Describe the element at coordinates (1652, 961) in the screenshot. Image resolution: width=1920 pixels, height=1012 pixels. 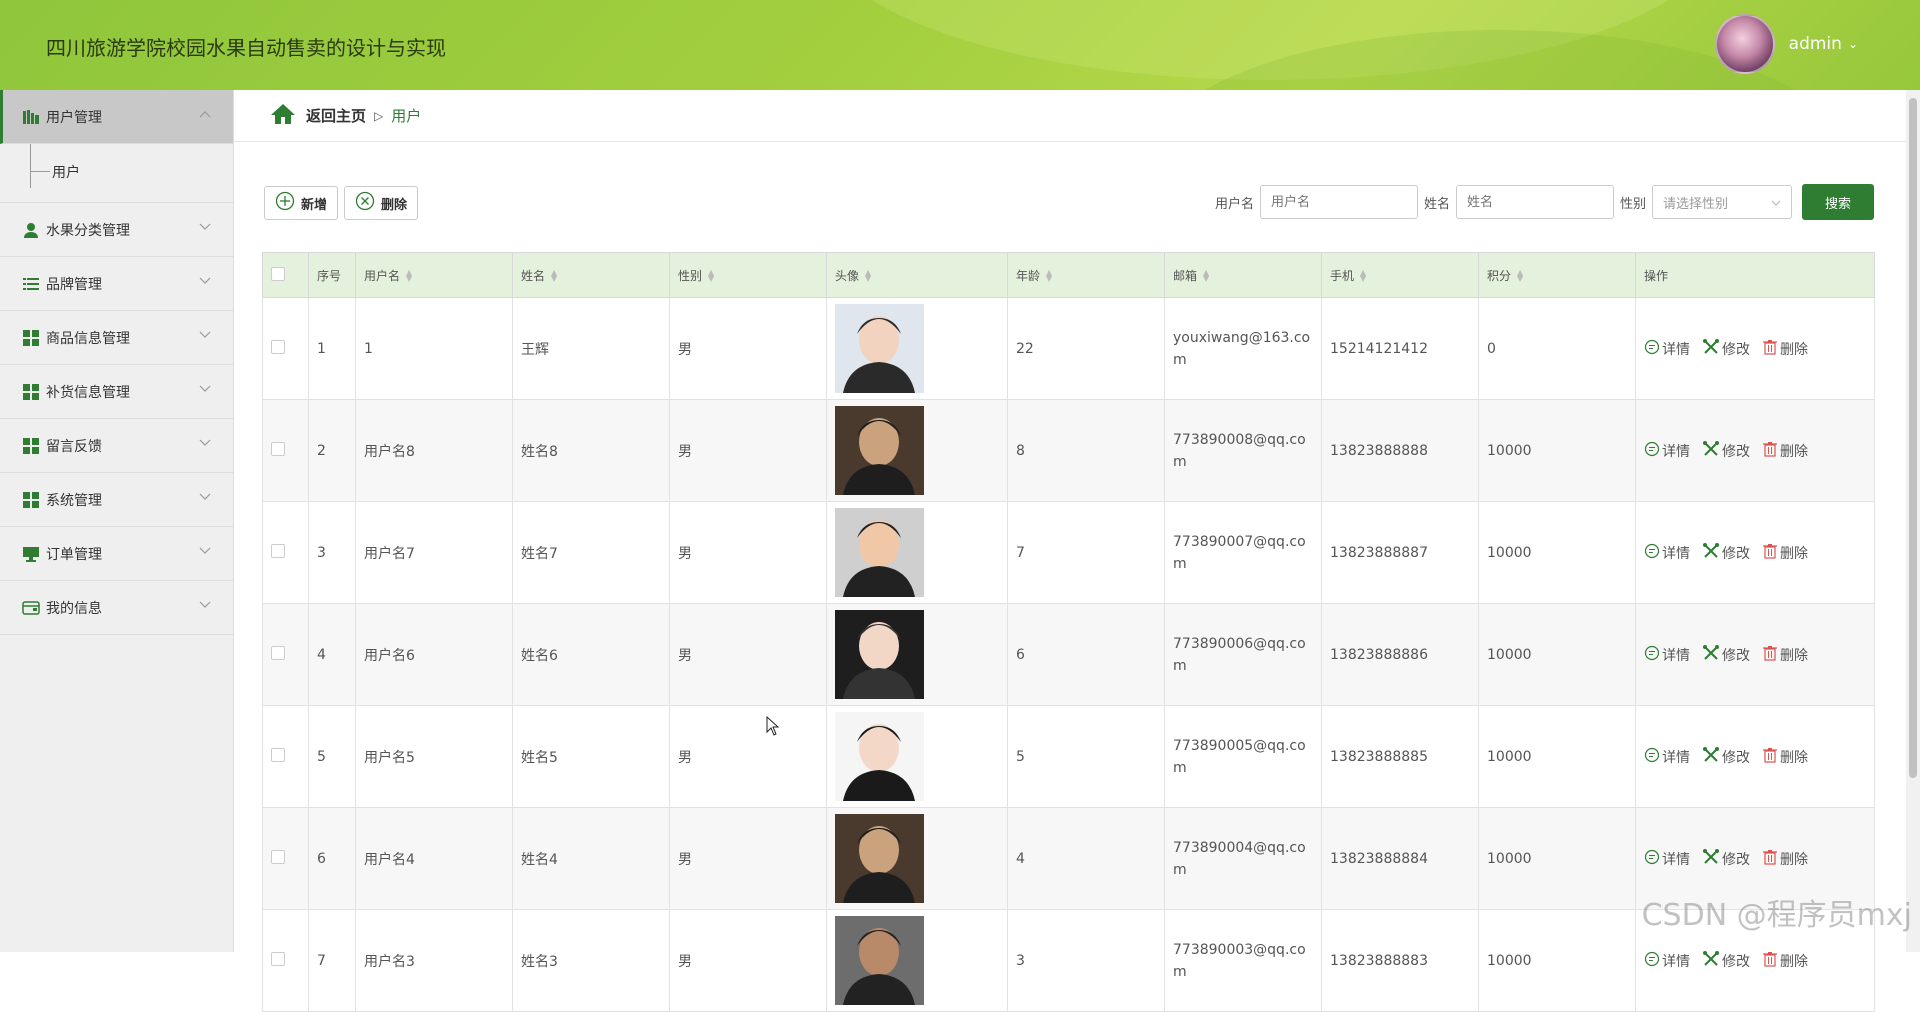
I see `detail-icon` at that location.